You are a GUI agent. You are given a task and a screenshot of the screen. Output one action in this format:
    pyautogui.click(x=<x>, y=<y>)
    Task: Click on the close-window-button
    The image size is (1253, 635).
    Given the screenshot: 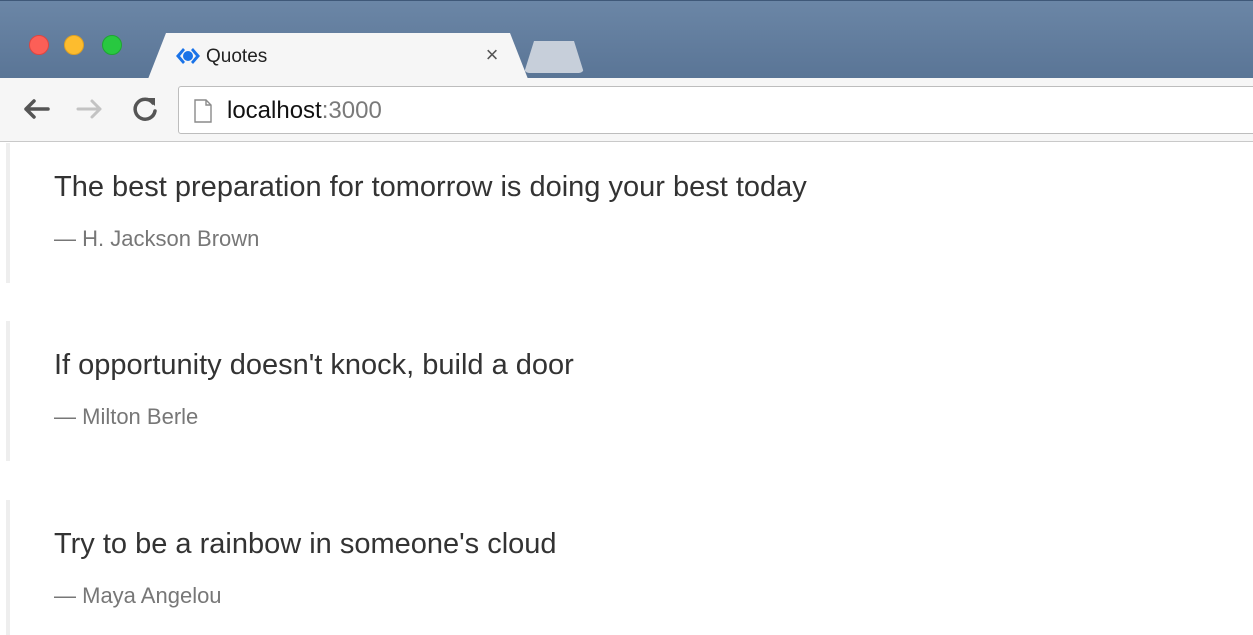 What is the action you would take?
    pyautogui.click(x=39, y=45)
    